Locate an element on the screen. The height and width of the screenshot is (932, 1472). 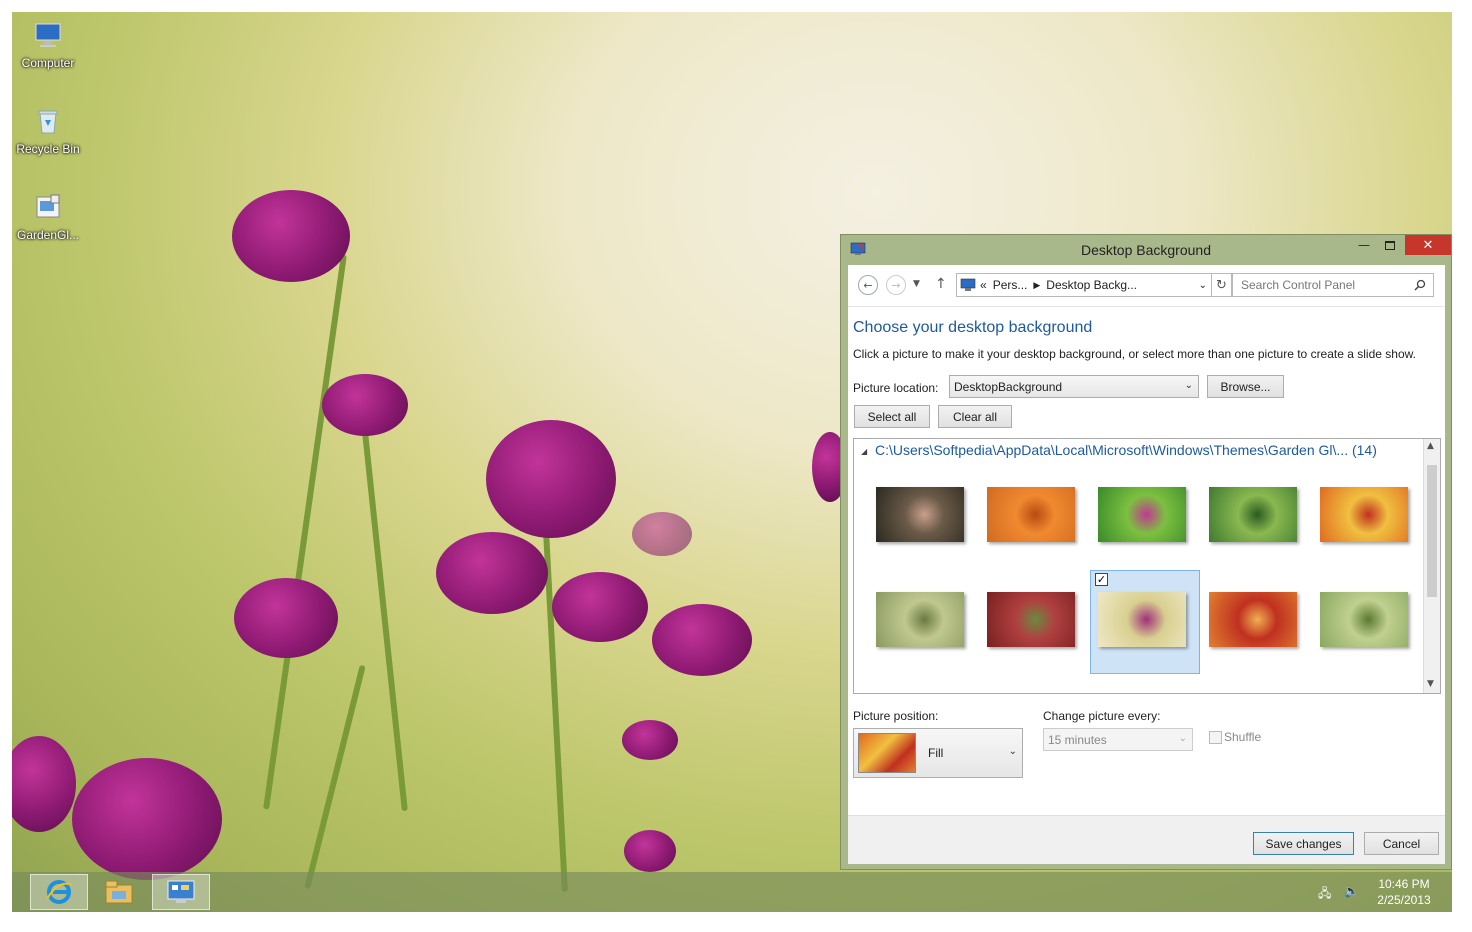
taskbar-control-panel-button is located at coordinates (181, 892).